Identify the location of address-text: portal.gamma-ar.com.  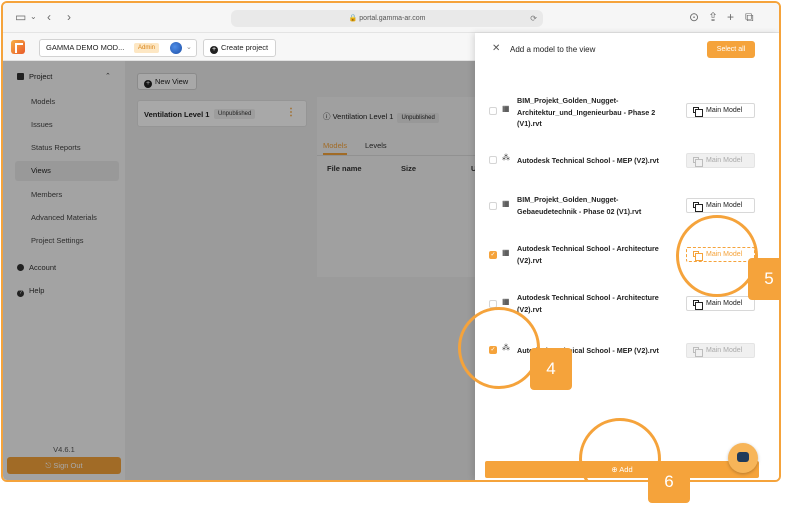
(392, 18).